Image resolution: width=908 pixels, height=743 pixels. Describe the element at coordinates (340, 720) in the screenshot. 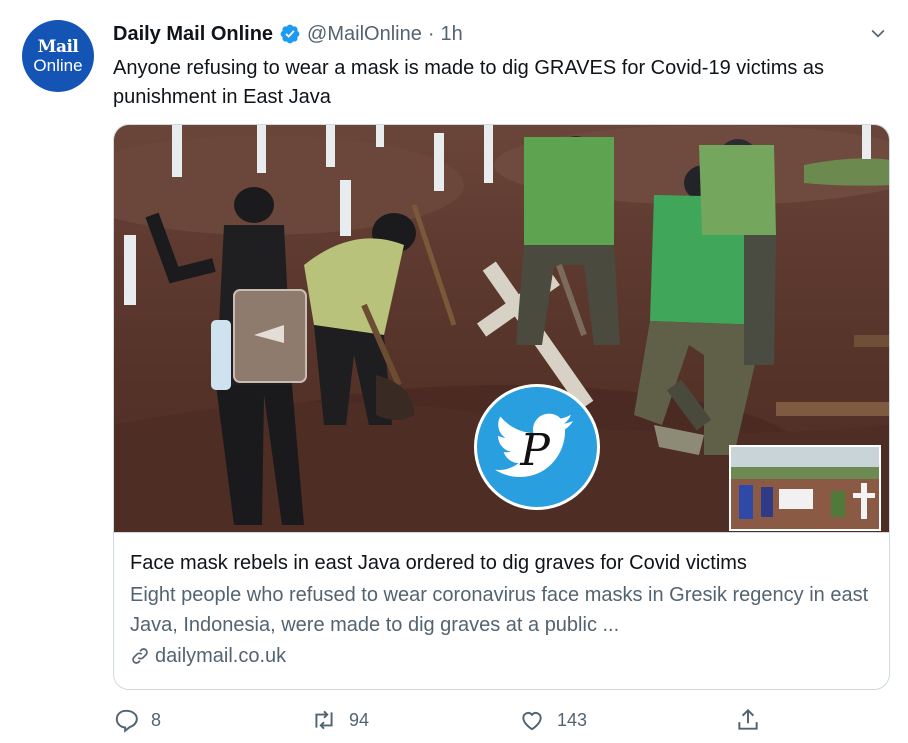

I see `retweet-button: 94` at that location.